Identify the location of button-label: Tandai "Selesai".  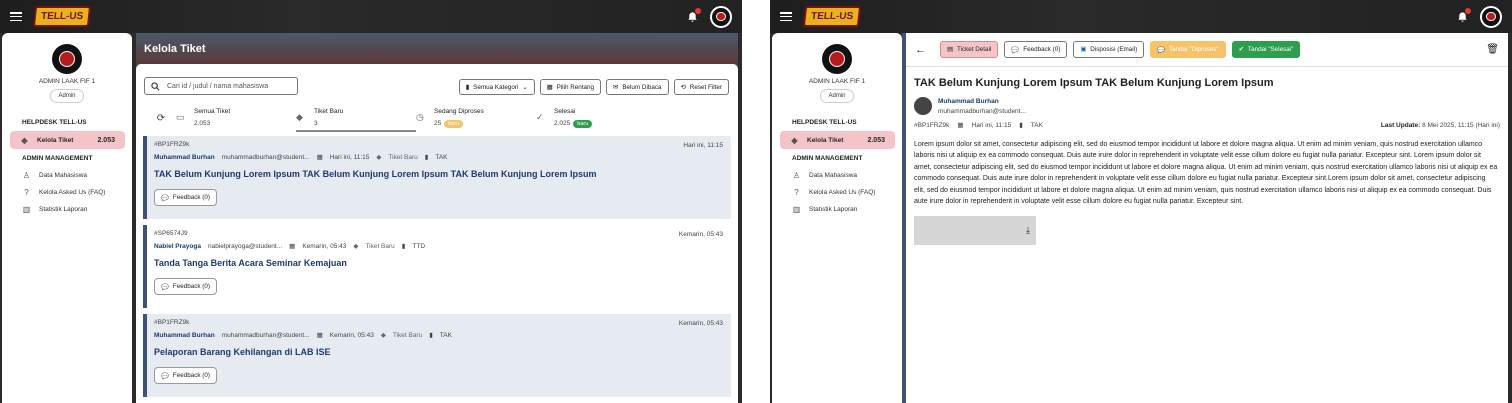
(1270, 49).